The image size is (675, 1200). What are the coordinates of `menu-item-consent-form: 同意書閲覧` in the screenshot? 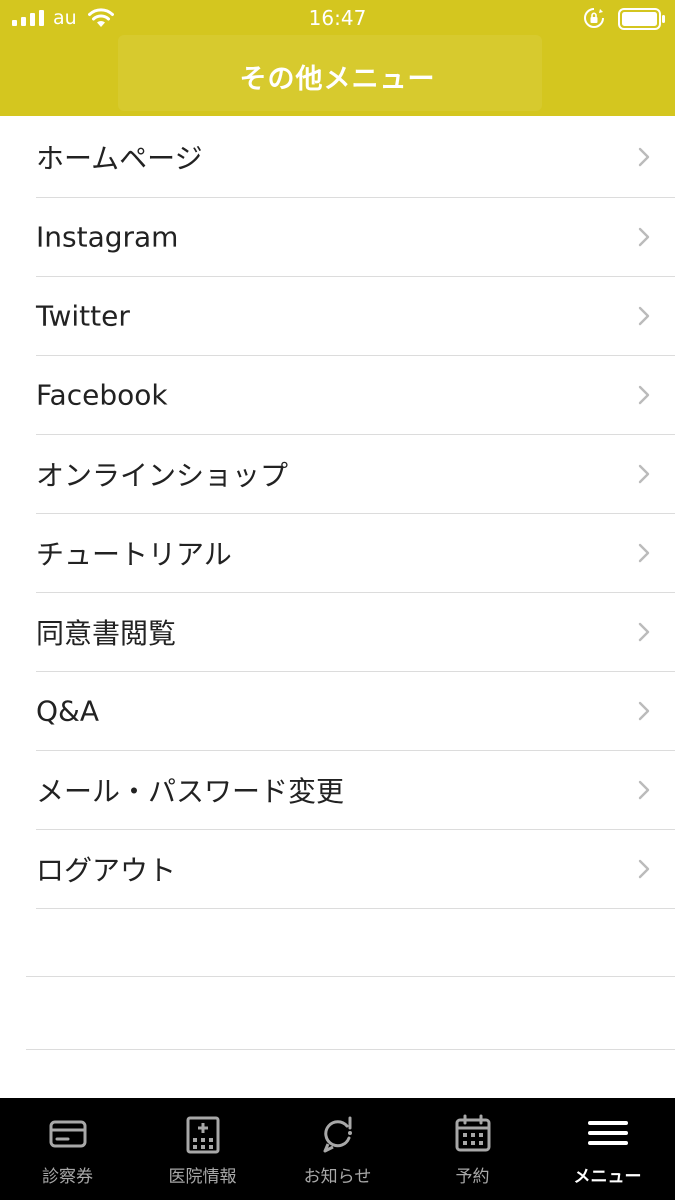 It's located at (355, 632).